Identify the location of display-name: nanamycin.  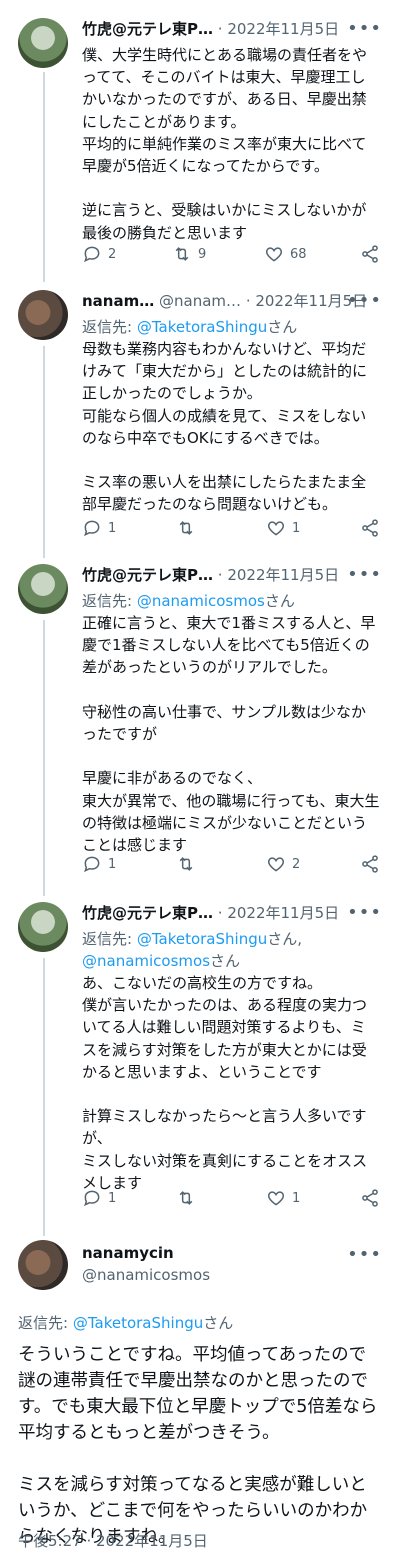
(128, 1253).